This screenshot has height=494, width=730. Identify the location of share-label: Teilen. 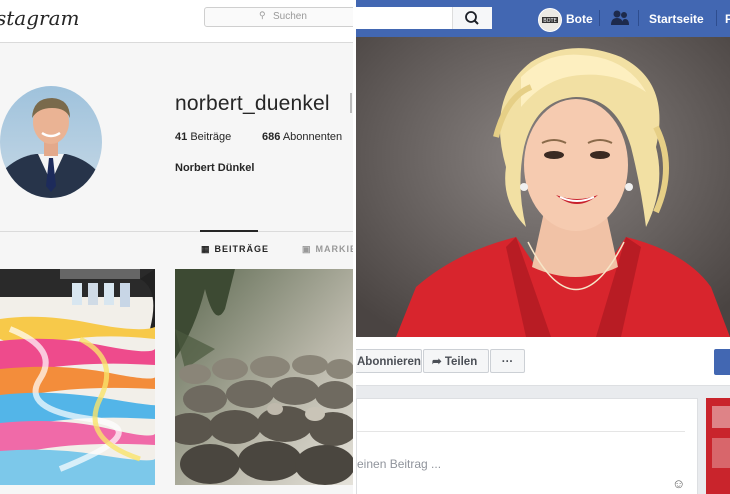
(461, 362).